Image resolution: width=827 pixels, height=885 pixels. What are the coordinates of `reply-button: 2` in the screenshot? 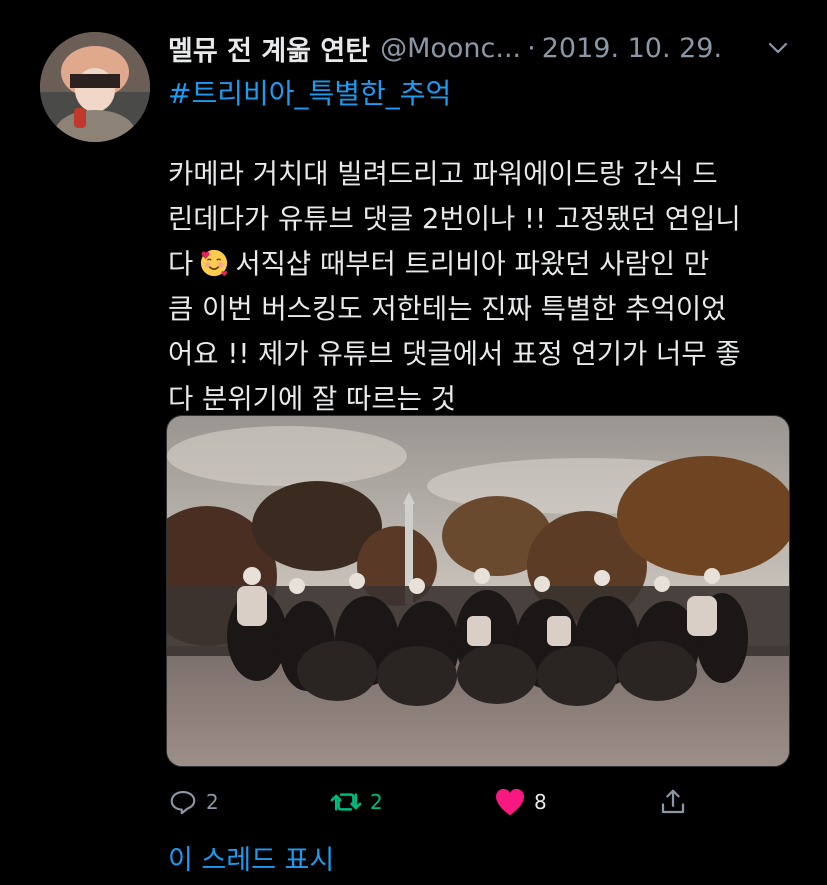 It's located at (193, 802).